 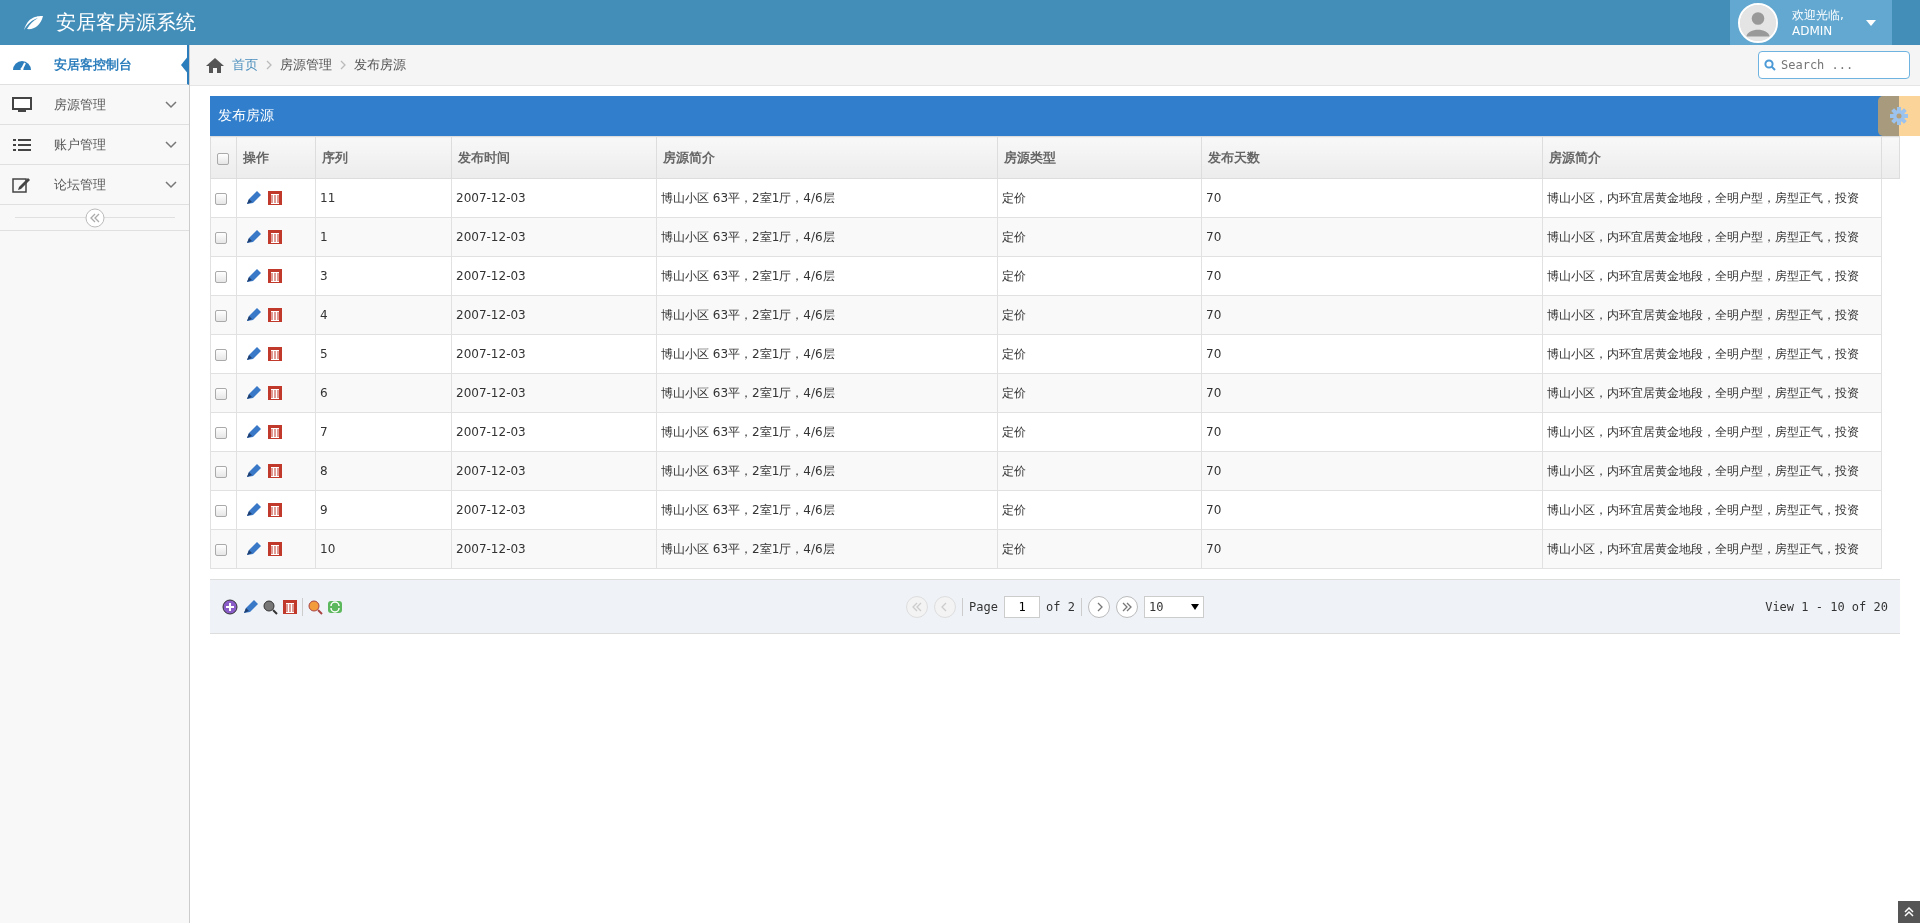 What do you see at coordinates (383, 354) in the screenshot?
I see `table-cell: 5` at bounding box center [383, 354].